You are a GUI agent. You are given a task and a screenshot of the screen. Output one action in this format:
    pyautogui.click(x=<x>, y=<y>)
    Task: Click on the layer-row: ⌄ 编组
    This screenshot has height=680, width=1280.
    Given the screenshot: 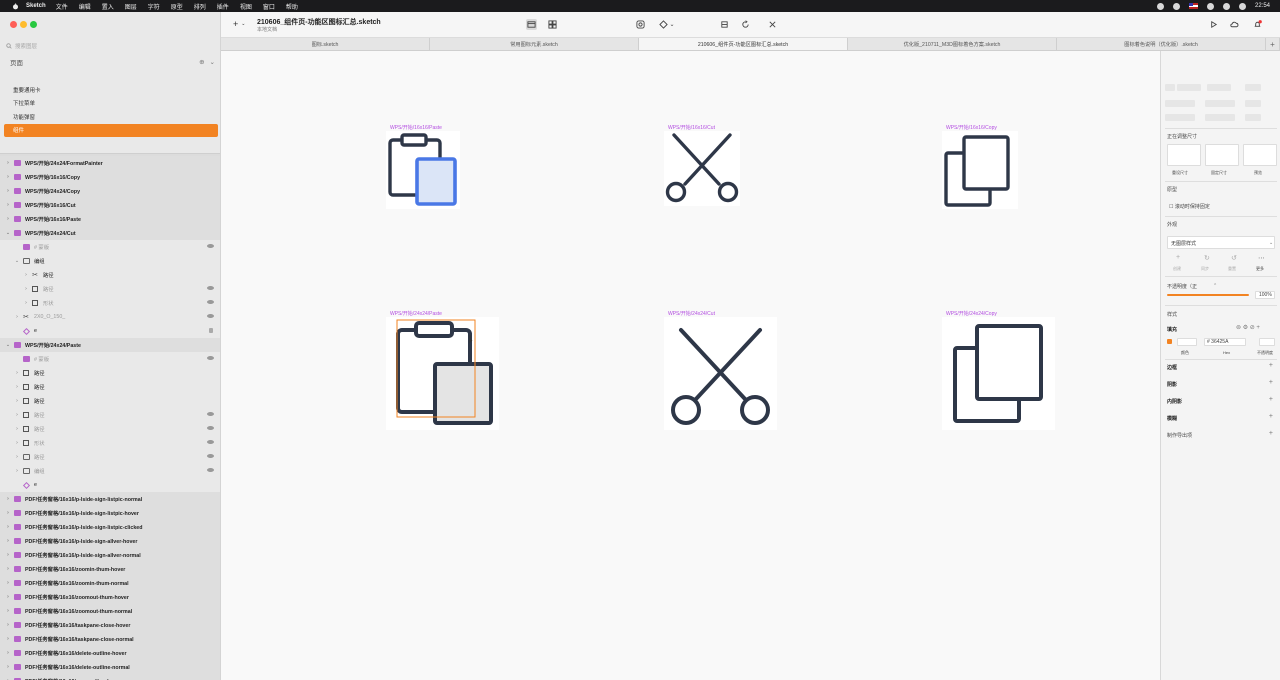 What is the action you would take?
    pyautogui.click(x=110, y=261)
    